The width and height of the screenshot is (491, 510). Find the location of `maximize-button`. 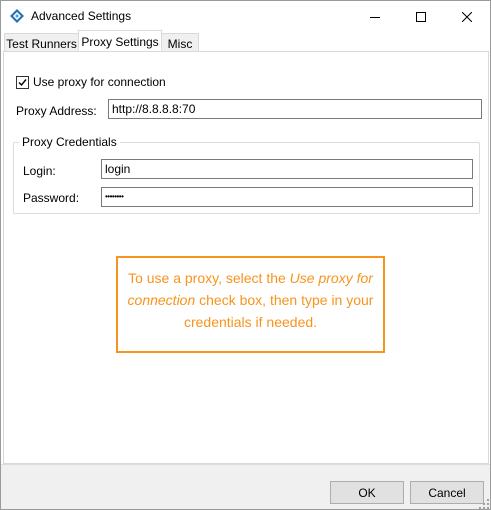

maximize-button is located at coordinates (421, 16).